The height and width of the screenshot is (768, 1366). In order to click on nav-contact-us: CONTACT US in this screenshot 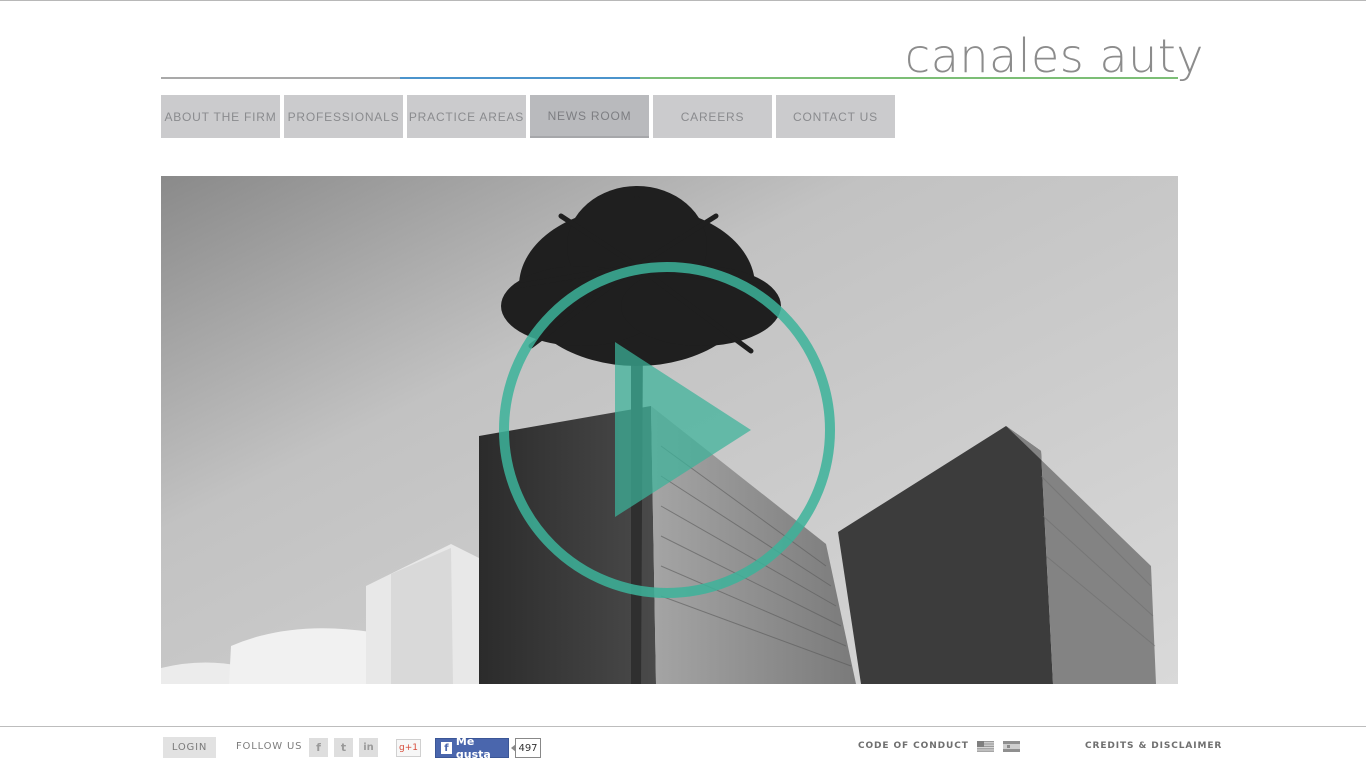, I will do `click(835, 116)`.